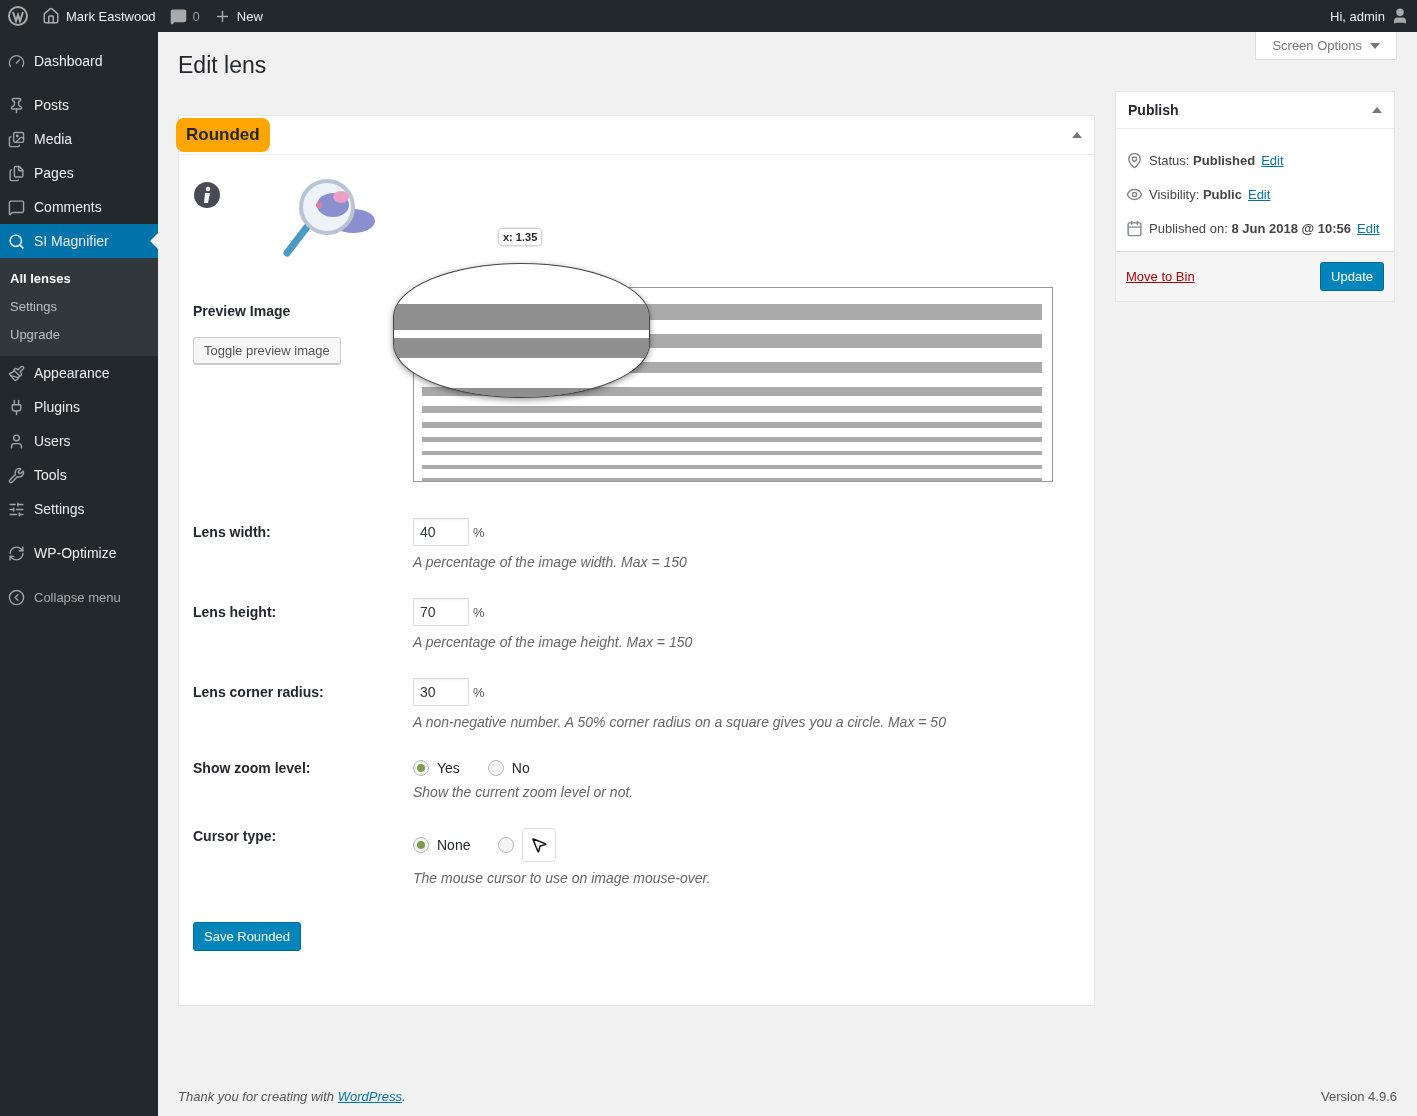  I want to click on radio-label: No, so click(520, 768).